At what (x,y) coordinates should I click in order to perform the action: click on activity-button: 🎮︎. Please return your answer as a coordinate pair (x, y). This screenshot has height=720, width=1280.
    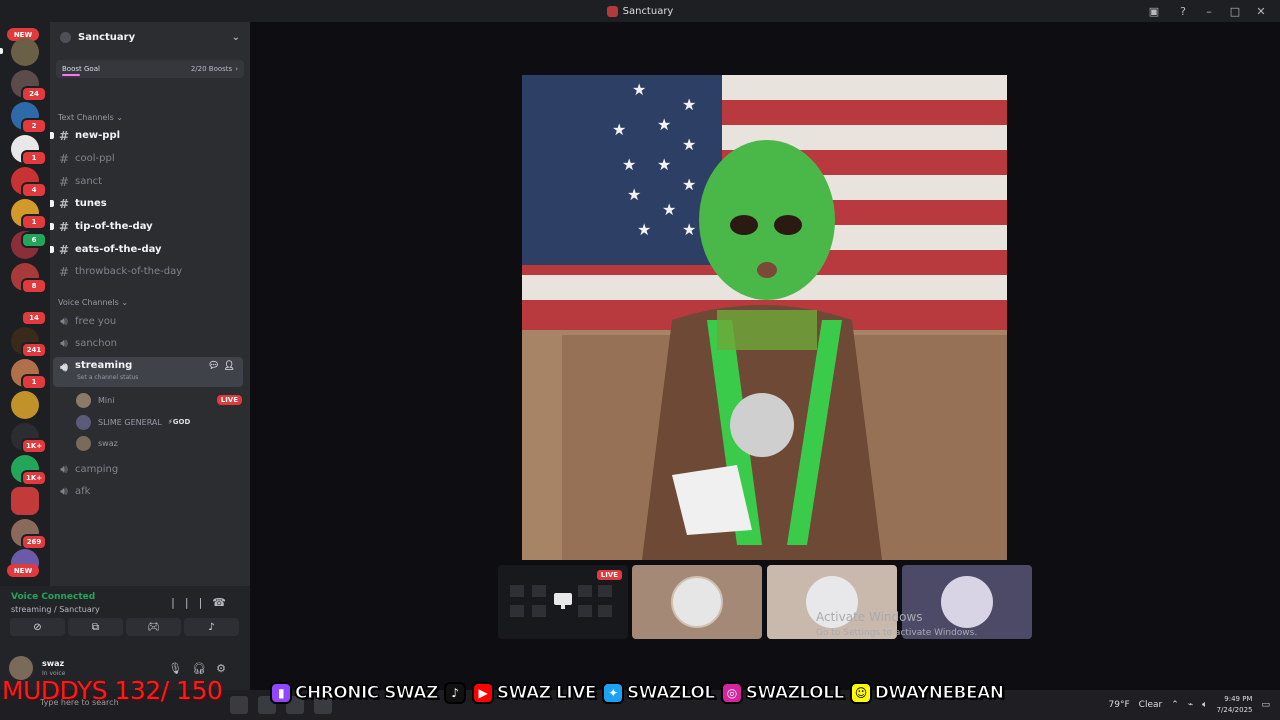
    Looking at the image, I should click on (153, 627).